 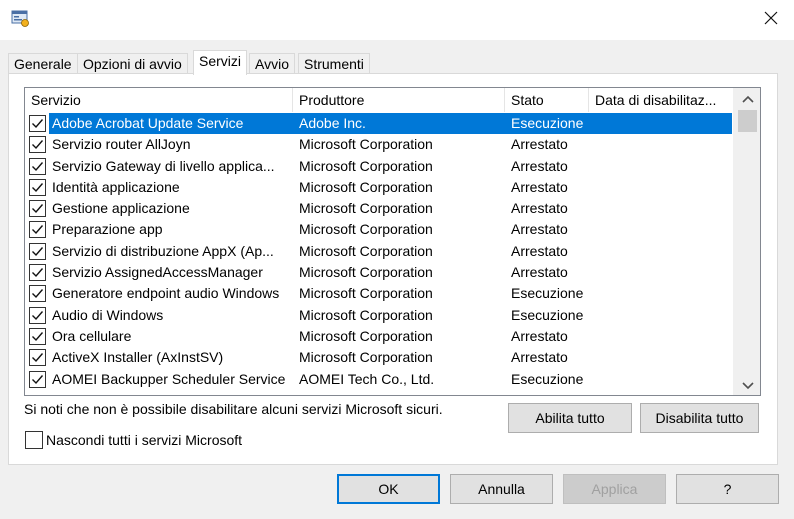 I want to click on chevron-up-icon, so click(x=747, y=98).